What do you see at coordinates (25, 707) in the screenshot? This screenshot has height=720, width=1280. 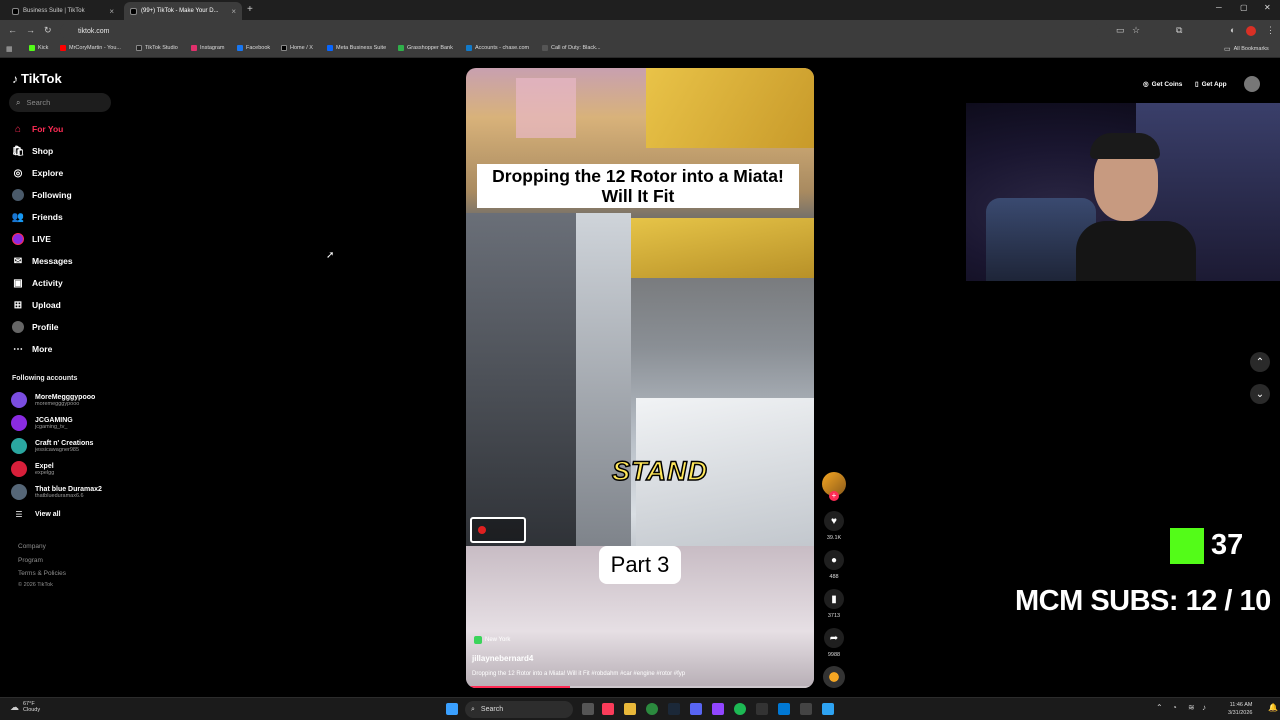 I see `weather-widget: ☁ 67°F Cloudy` at bounding box center [25, 707].